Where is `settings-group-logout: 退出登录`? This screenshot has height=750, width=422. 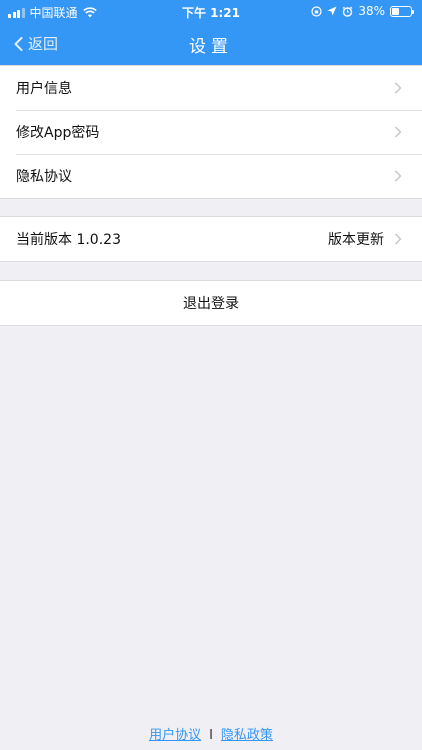
settings-group-logout: 退出登录 is located at coordinates (211, 303).